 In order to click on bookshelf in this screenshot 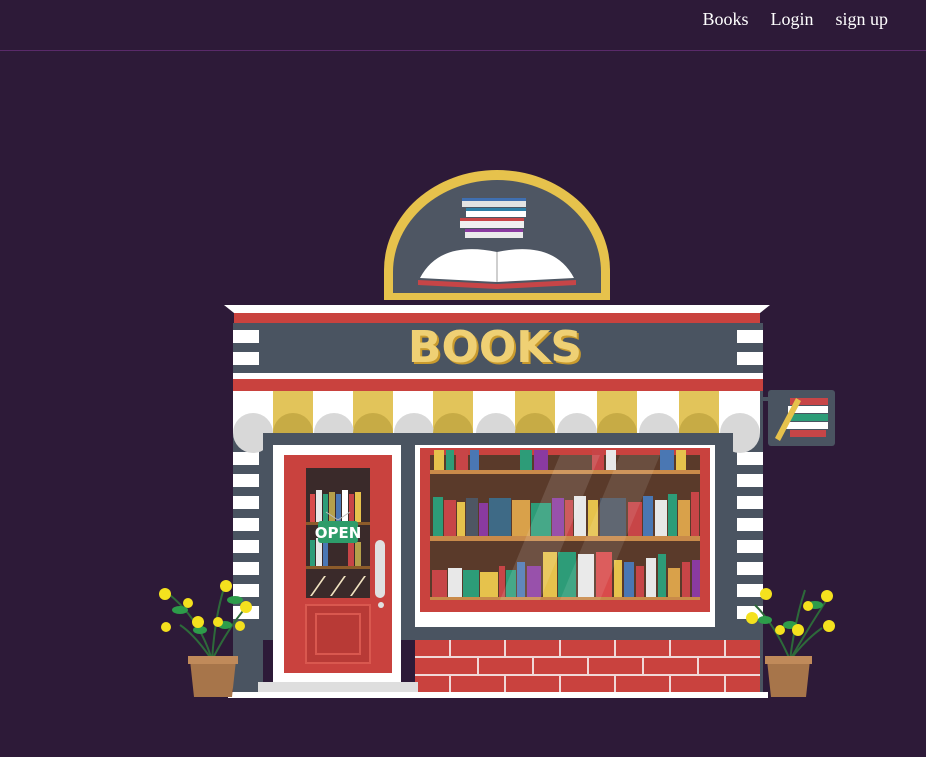, I will do `click(565, 525)`.